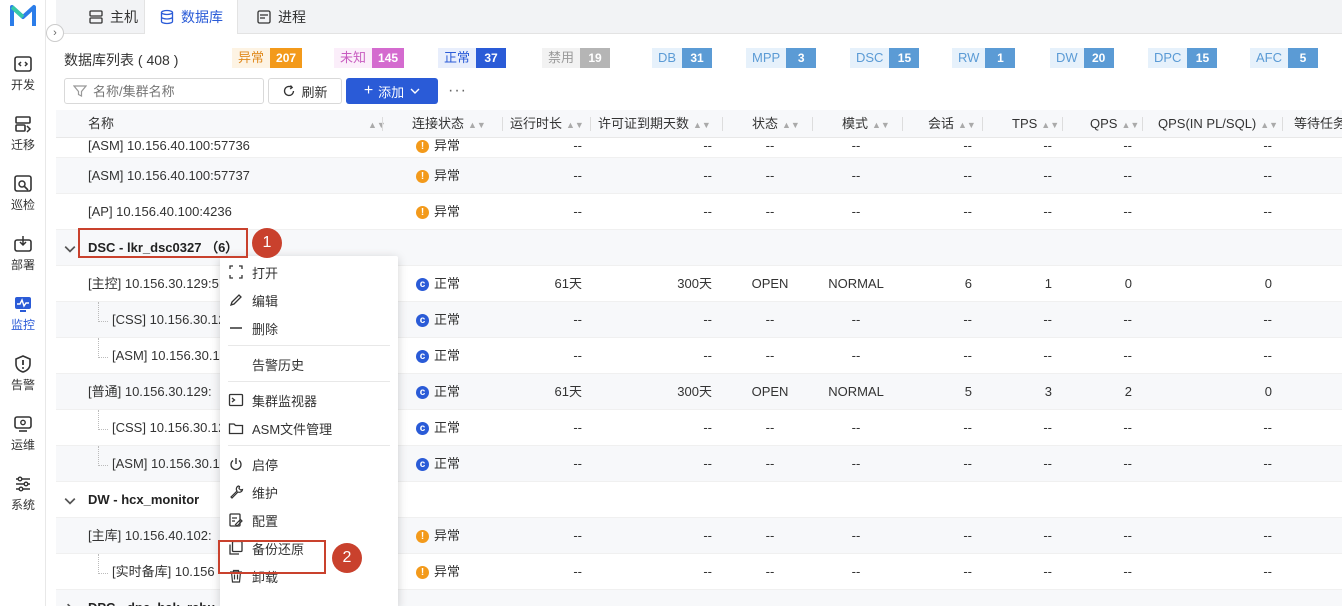 The width and height of the screenshot is (1342, 606). I want to click on stat-label: RW, so click(969, 58).